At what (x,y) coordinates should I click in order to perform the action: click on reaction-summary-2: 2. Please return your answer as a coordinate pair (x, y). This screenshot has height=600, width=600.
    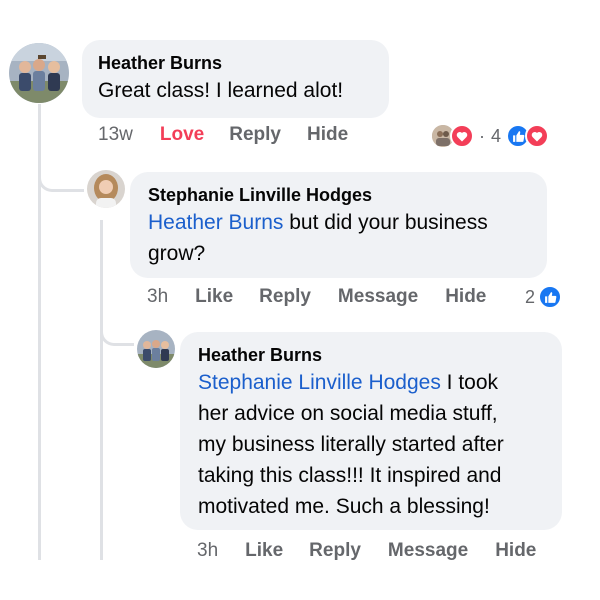
    Looking at the image, I should click on (544, 297).